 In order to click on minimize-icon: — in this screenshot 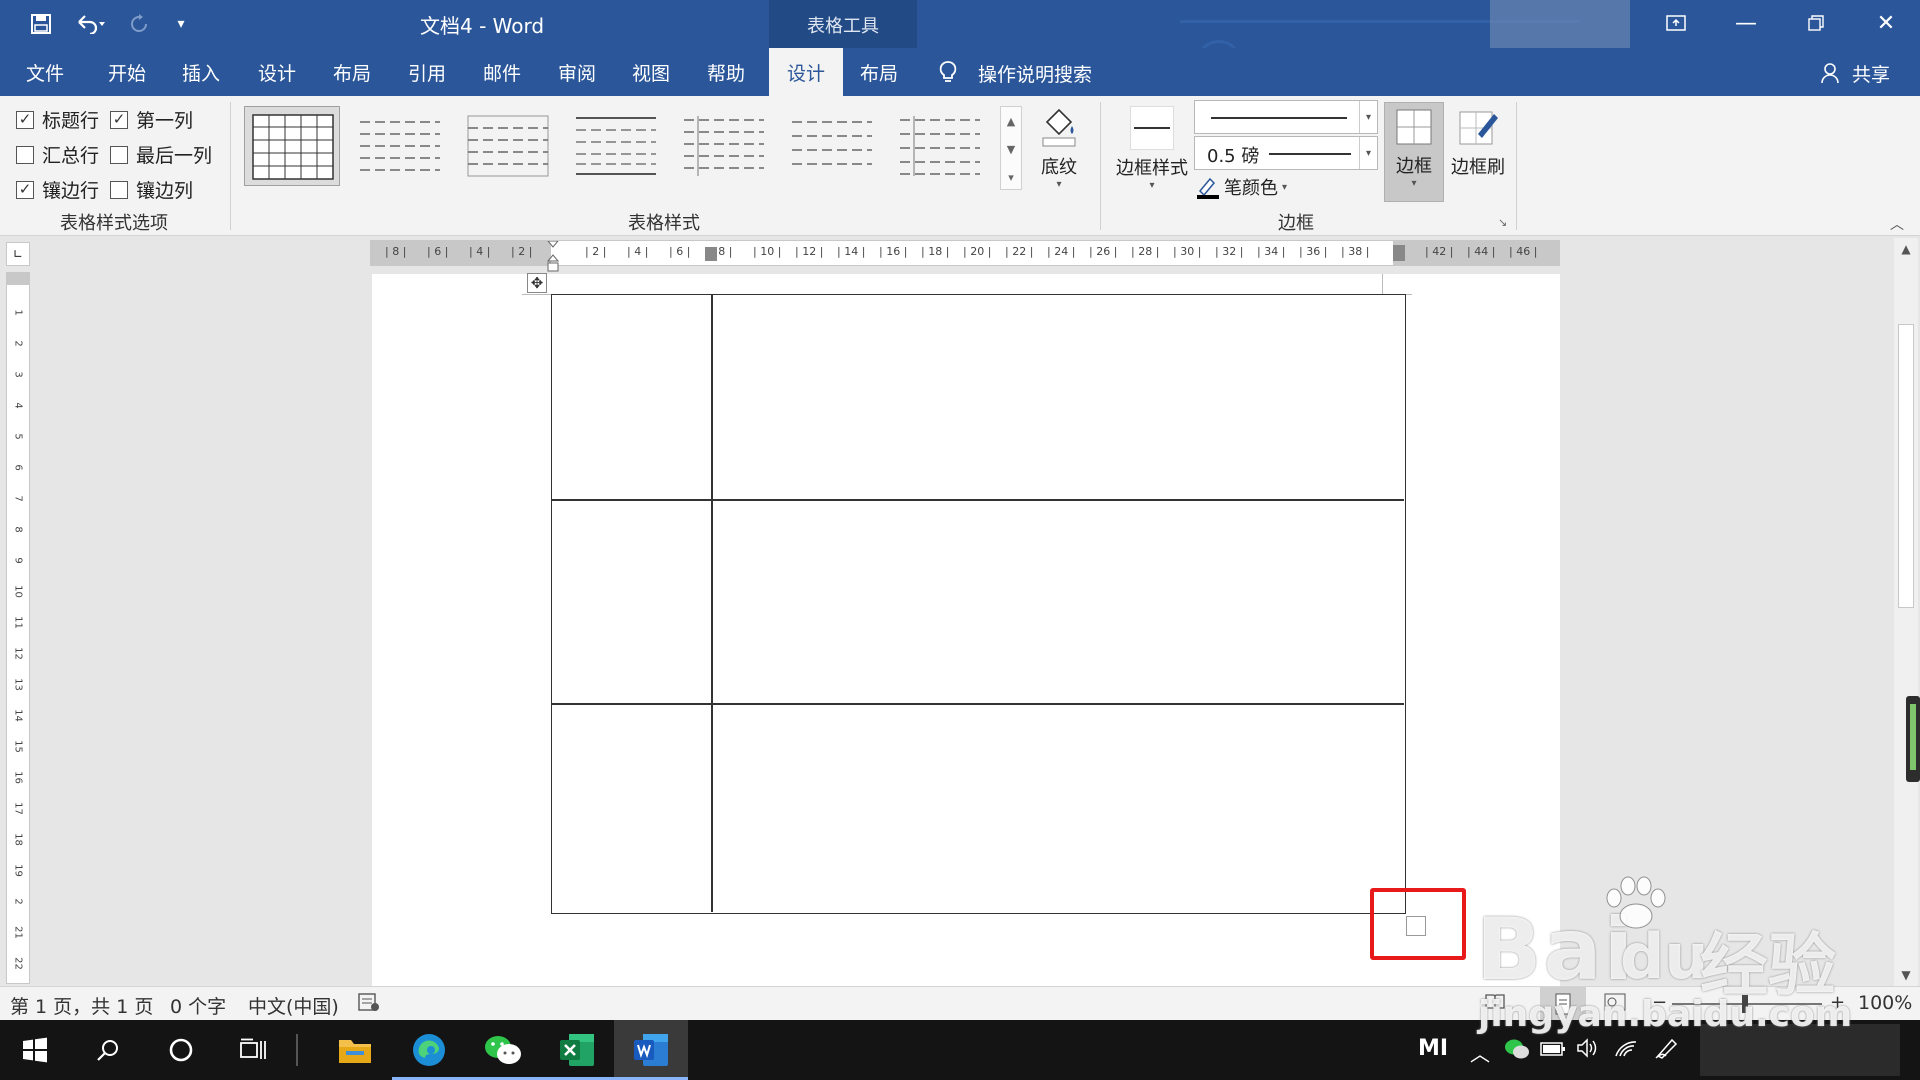, I will do `click(1746, 23)`.